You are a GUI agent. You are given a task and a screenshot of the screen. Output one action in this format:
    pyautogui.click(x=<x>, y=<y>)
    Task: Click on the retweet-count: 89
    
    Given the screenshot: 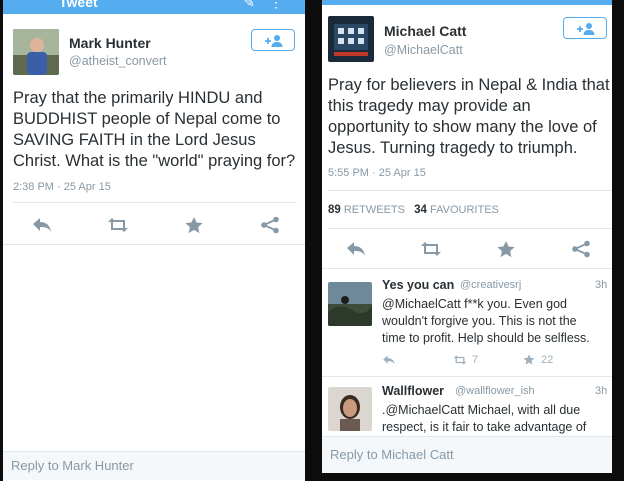 What is the action you would take?
    pyautogui.click(x=334, y=210)
    